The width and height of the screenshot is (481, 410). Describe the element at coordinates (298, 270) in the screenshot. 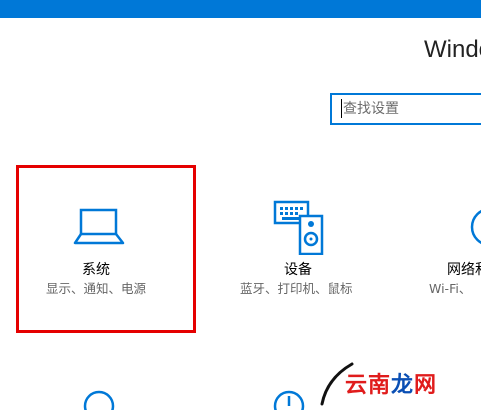

I see `tile-devices-label: 设备` at that location.